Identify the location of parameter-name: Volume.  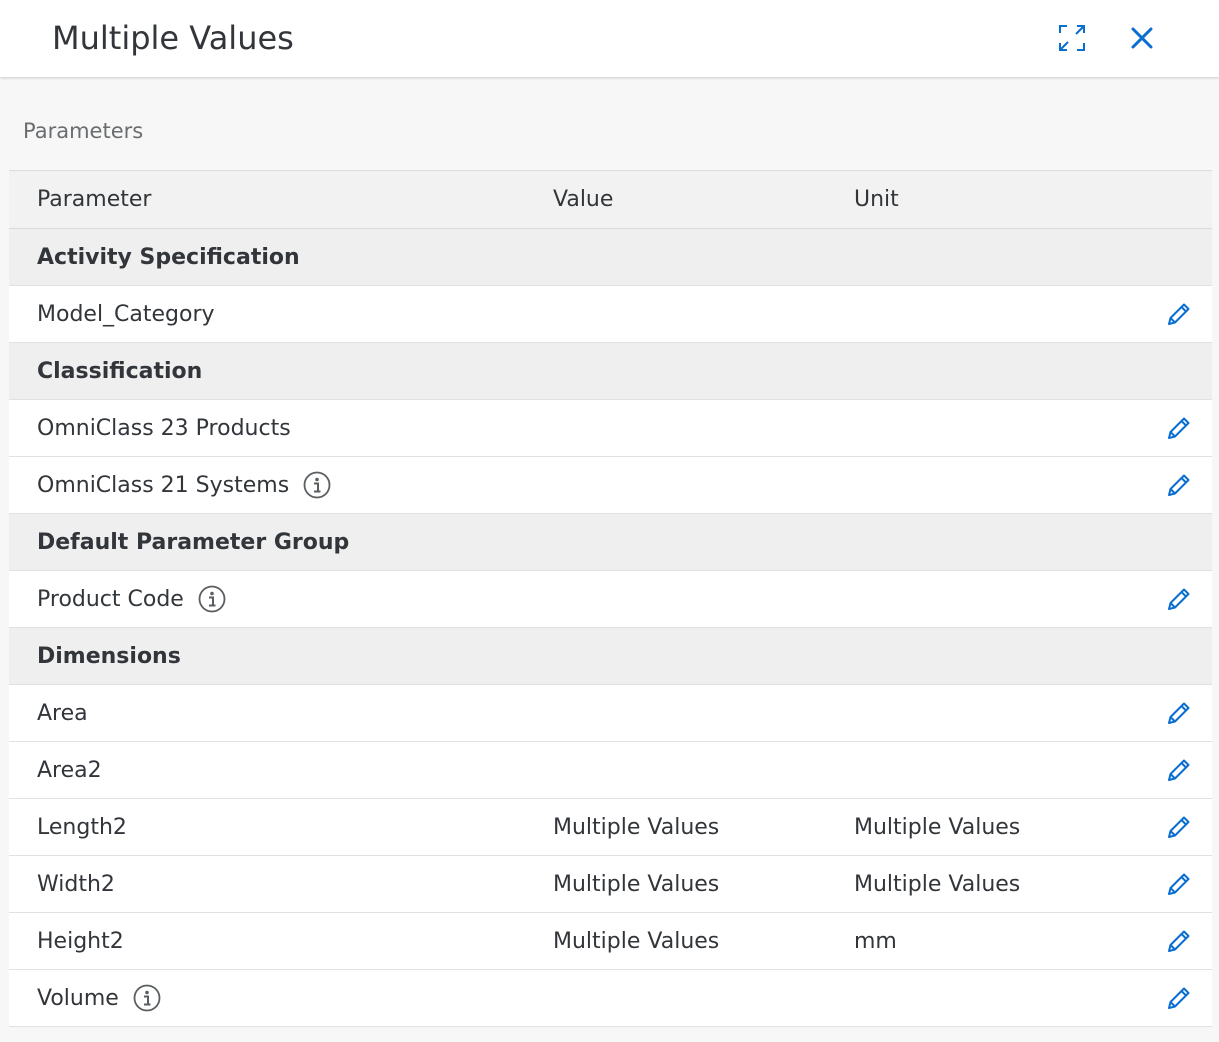
(99, 998).